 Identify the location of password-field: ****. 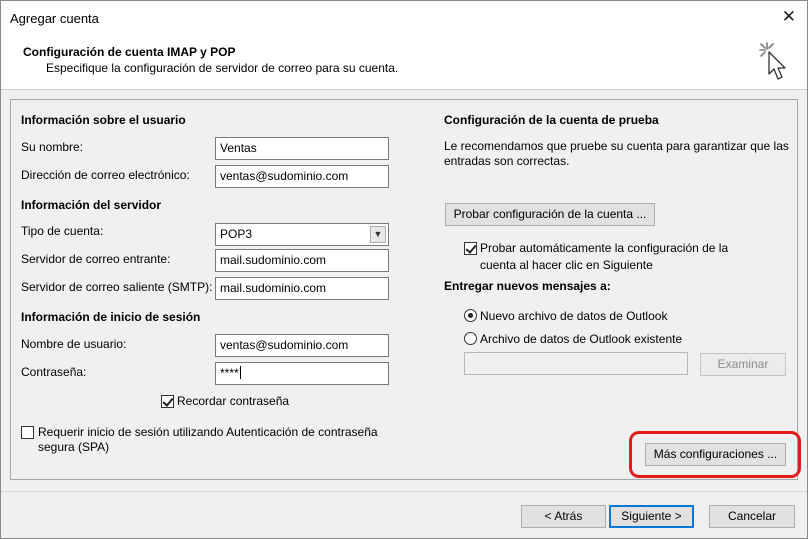
(302, 373).